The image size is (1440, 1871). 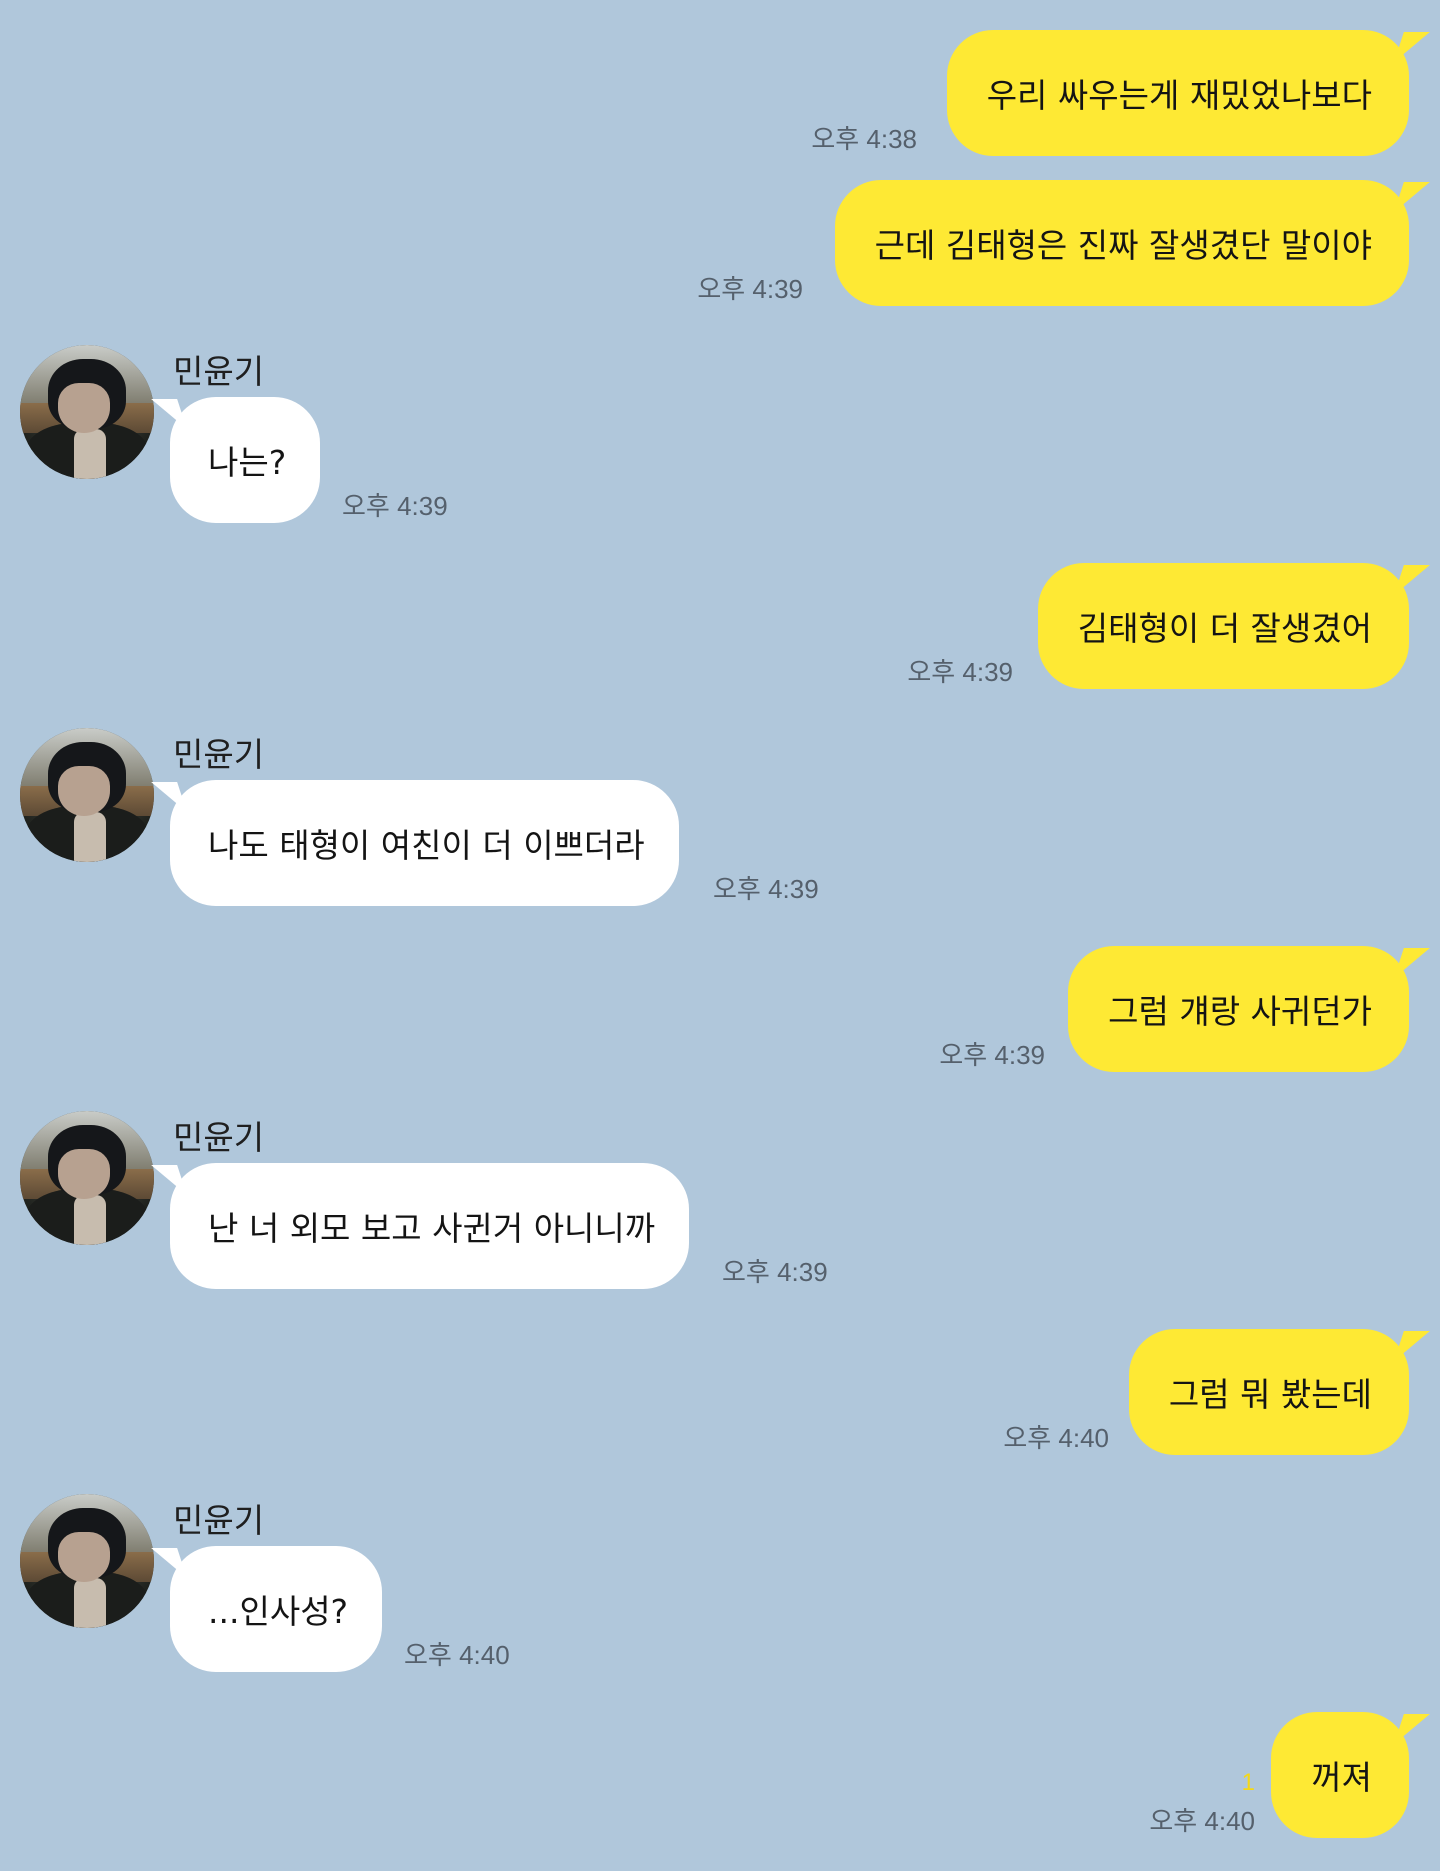 What do you see at coordinates (1238, 1009) in the screenshot?
I see `message-bubble: 그럼 걔랑 사귀던가` at bounding box center [1238, 1009].